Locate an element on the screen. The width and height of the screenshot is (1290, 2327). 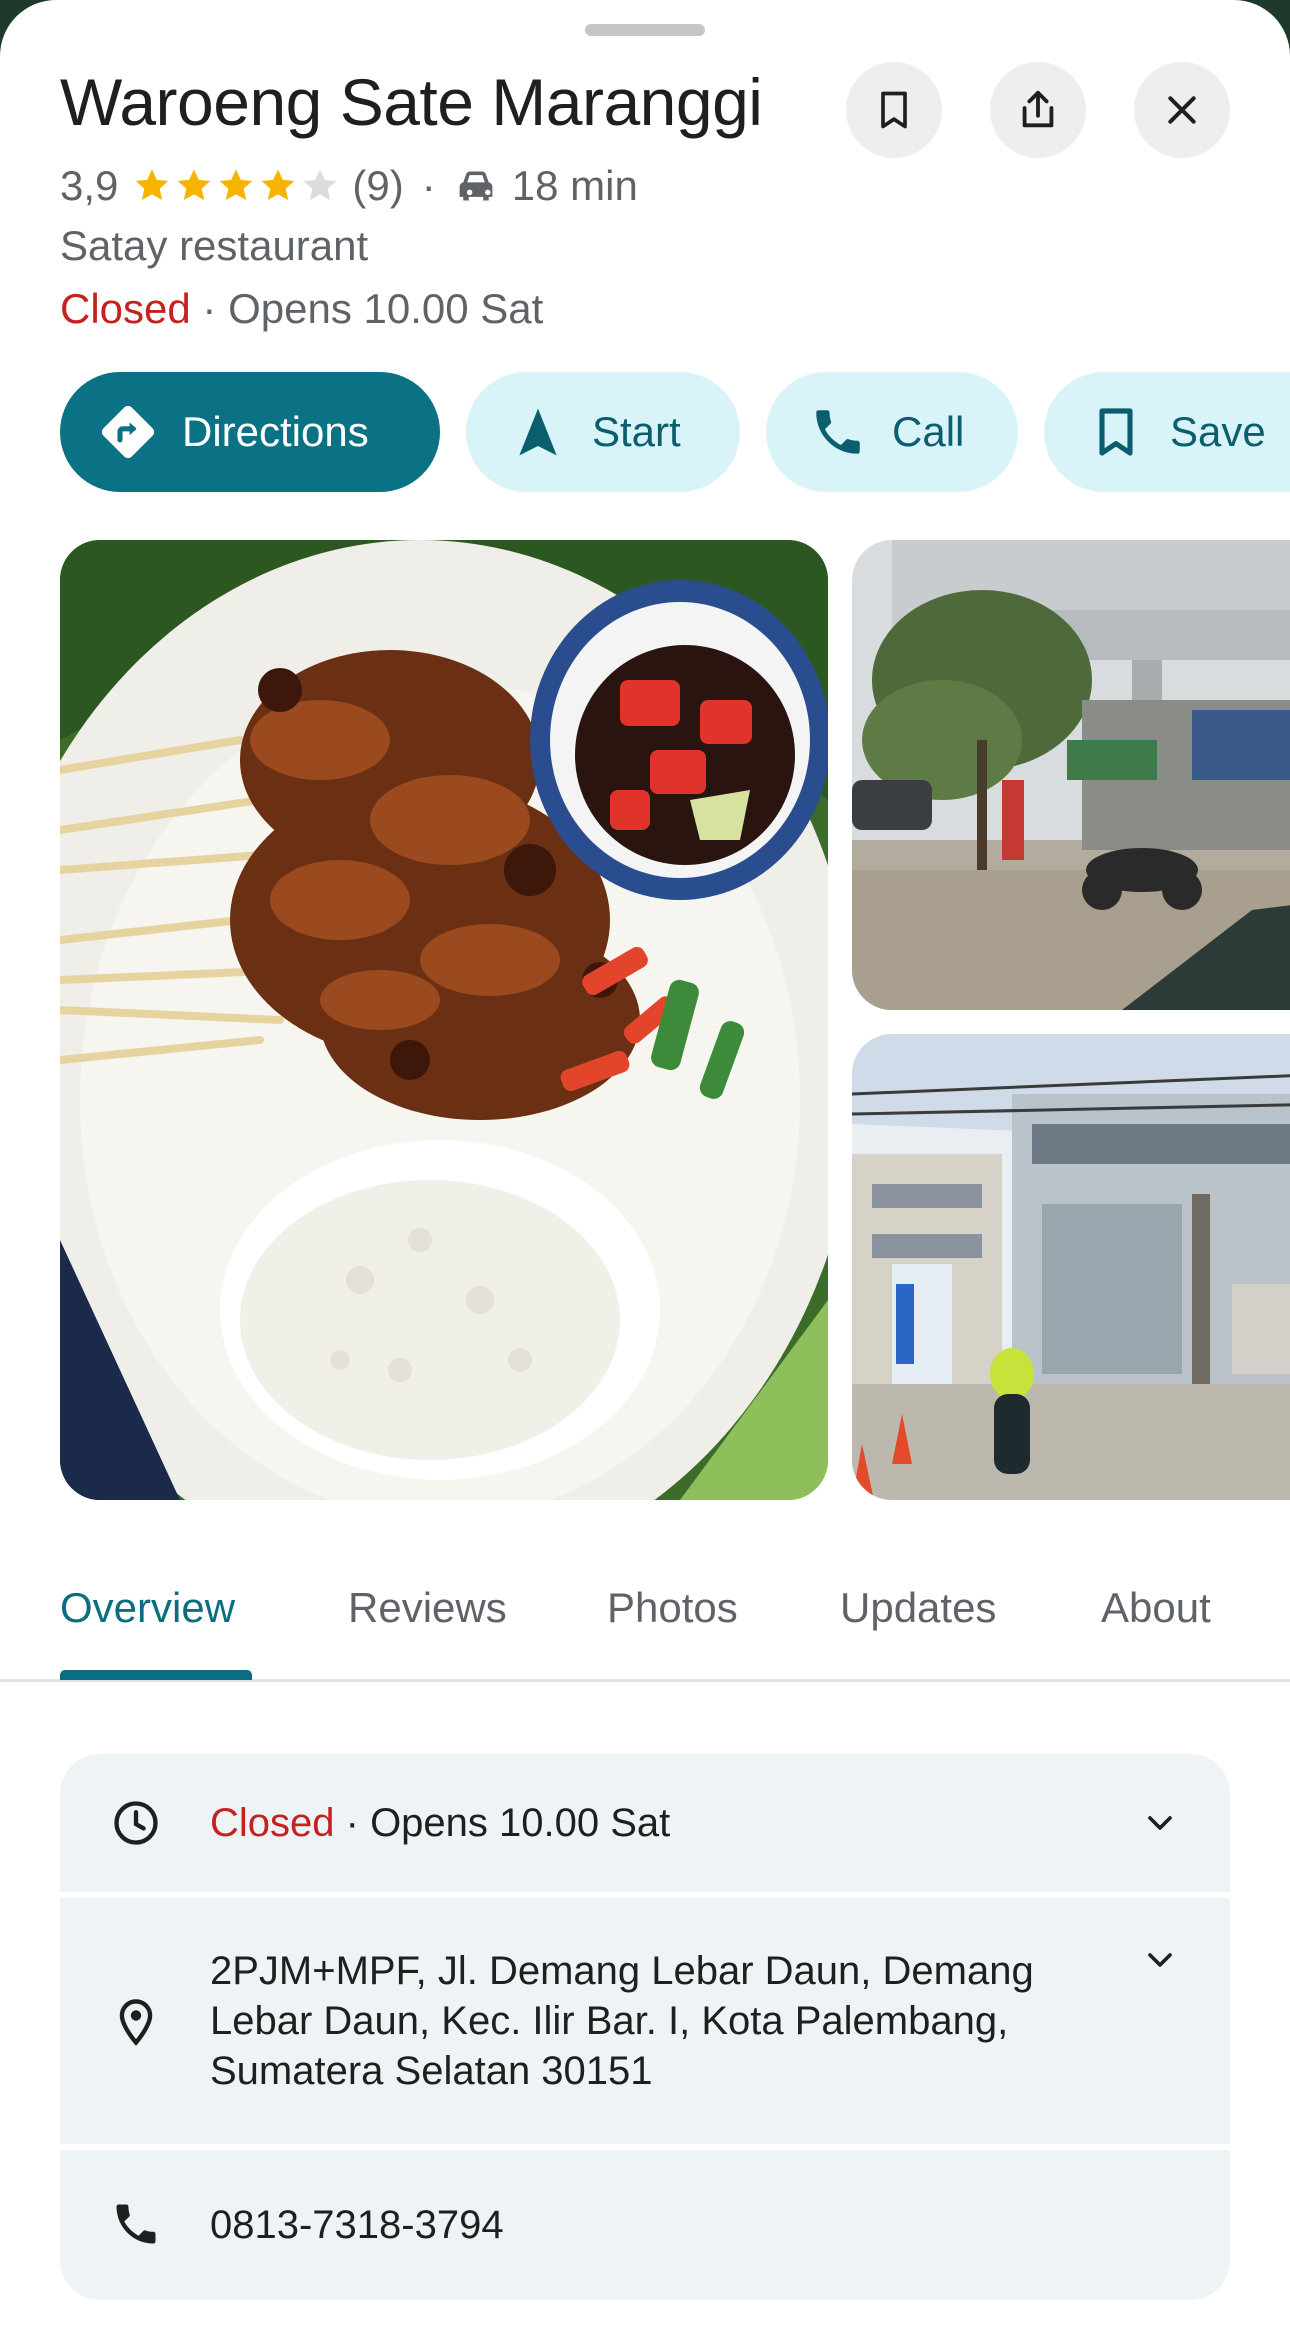
save-icon-button is located at coordinates (894, 110).